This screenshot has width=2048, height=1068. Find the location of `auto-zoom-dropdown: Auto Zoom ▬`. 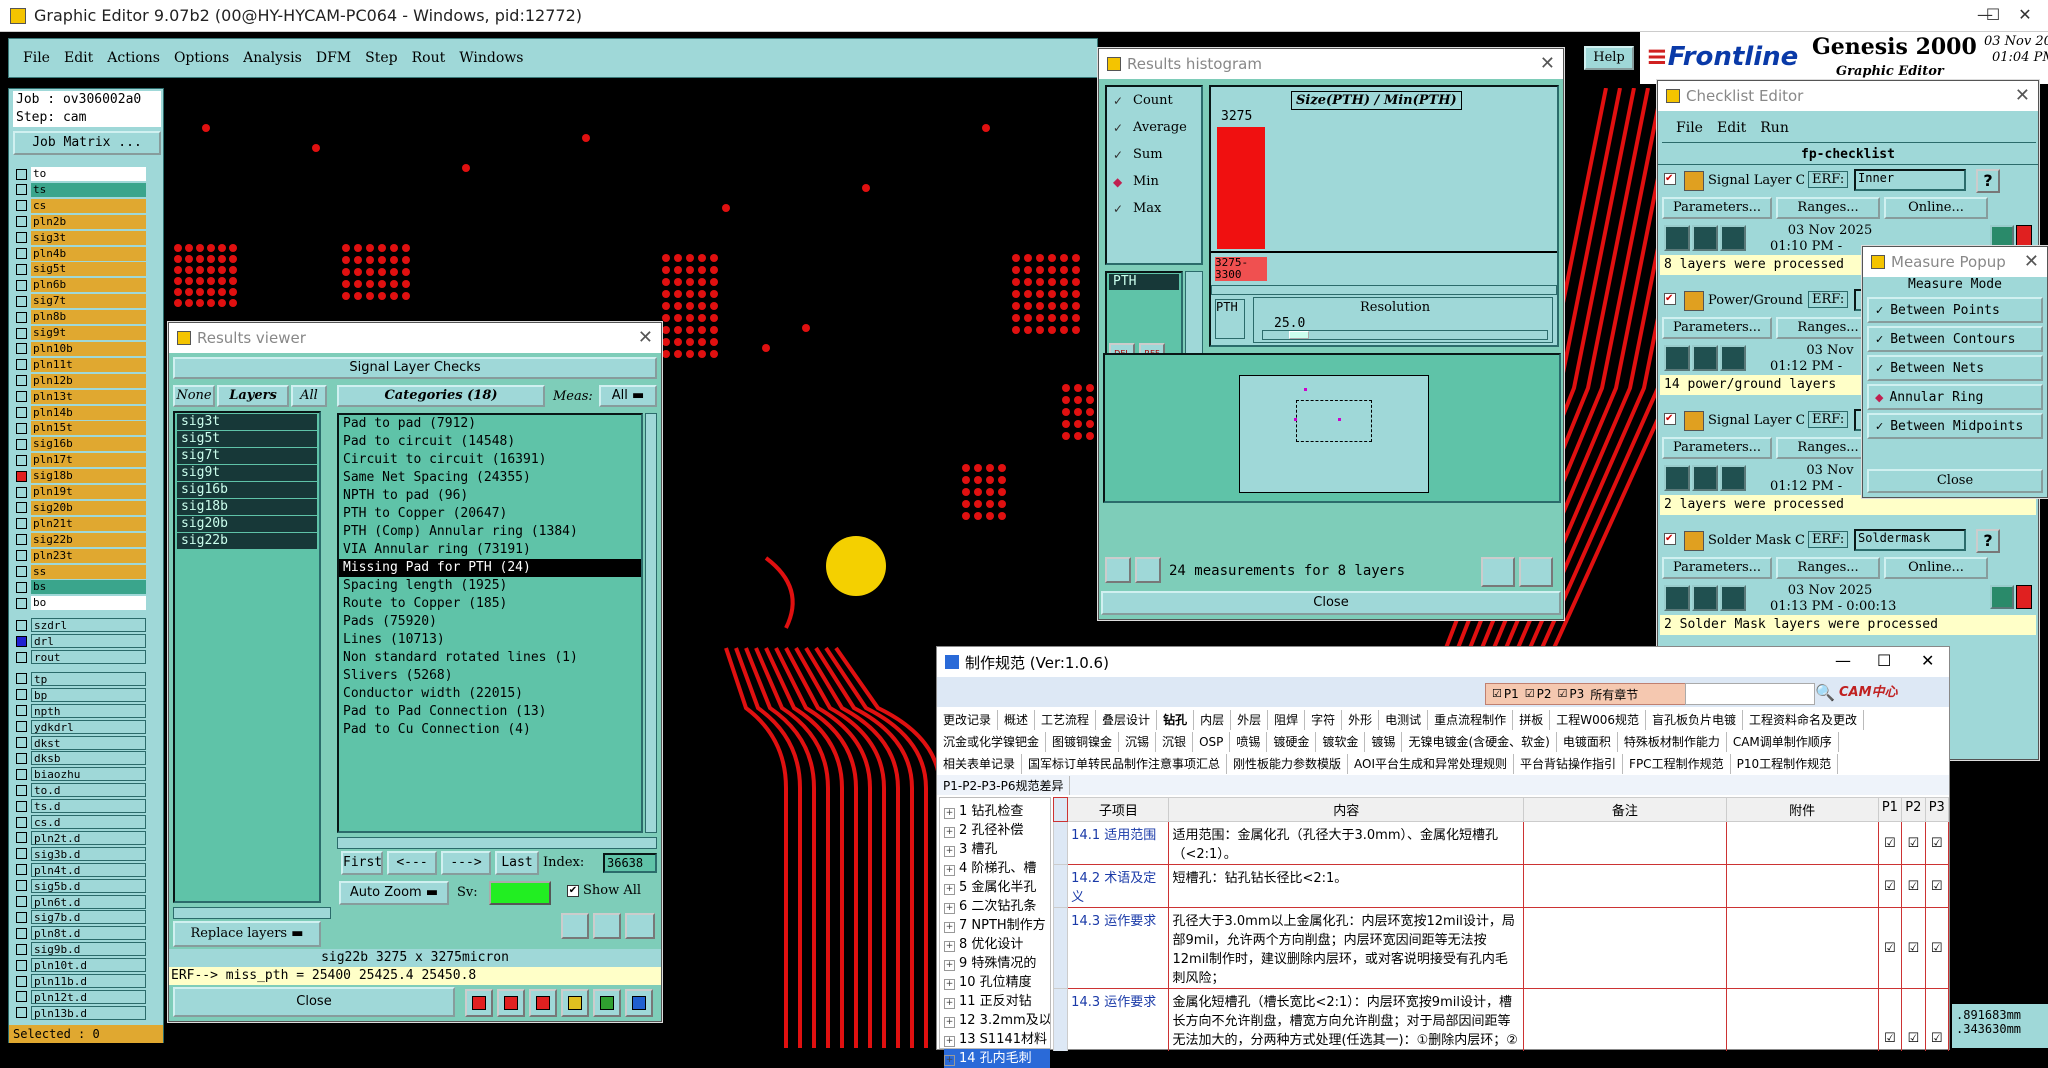

auto-zoom-dropdown: Auto Zoom ▬ is located at coordinates (394, 893).